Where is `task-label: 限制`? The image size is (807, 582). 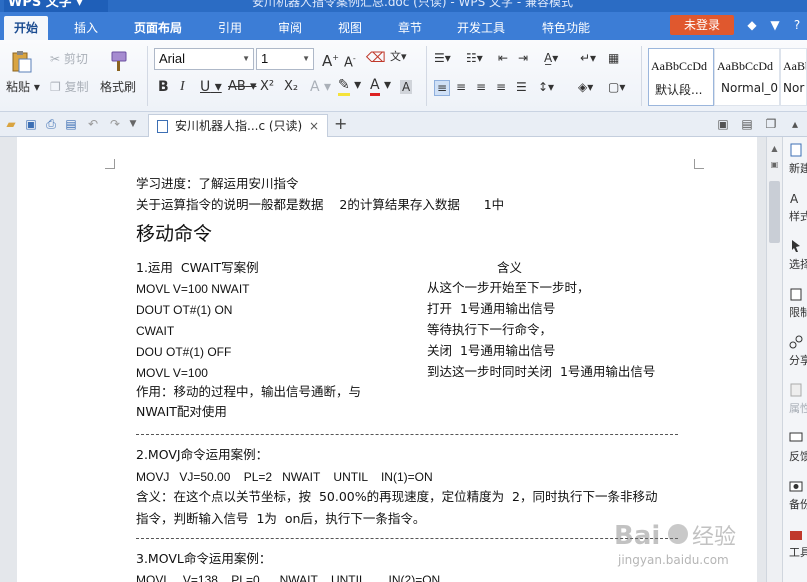
task-label: 限制 is located at coordinates (798, 312).